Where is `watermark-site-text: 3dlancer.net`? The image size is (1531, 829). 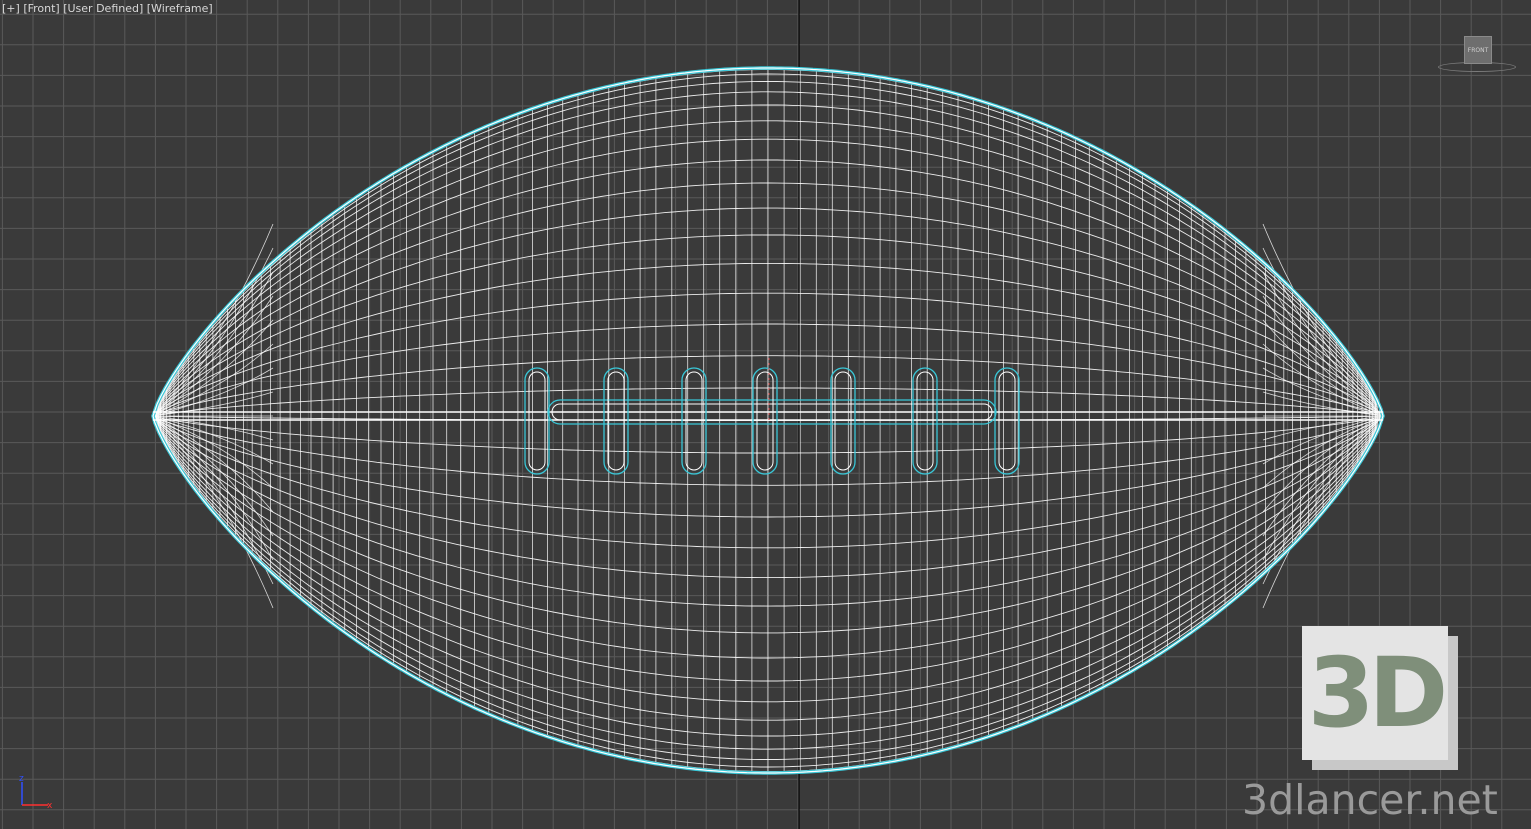 watermark-site-text: 3dlancer.net is located at coordinates (1370, 800).